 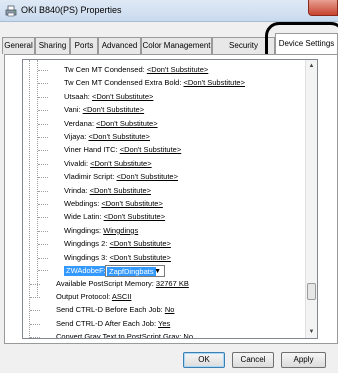 What do you see at coordinates (18, 45) in the screenshot?
I see `tab-general: General` at bounding box center [18, 45].